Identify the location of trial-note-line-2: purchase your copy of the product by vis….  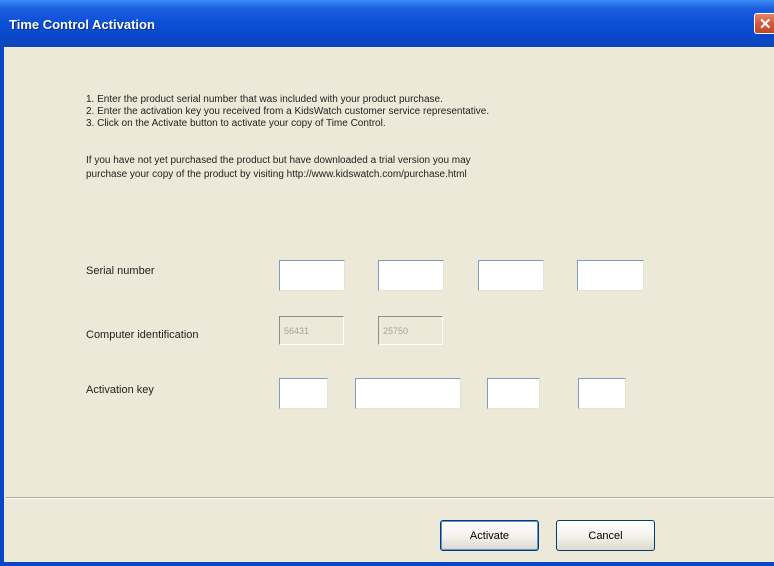
(276, 174).